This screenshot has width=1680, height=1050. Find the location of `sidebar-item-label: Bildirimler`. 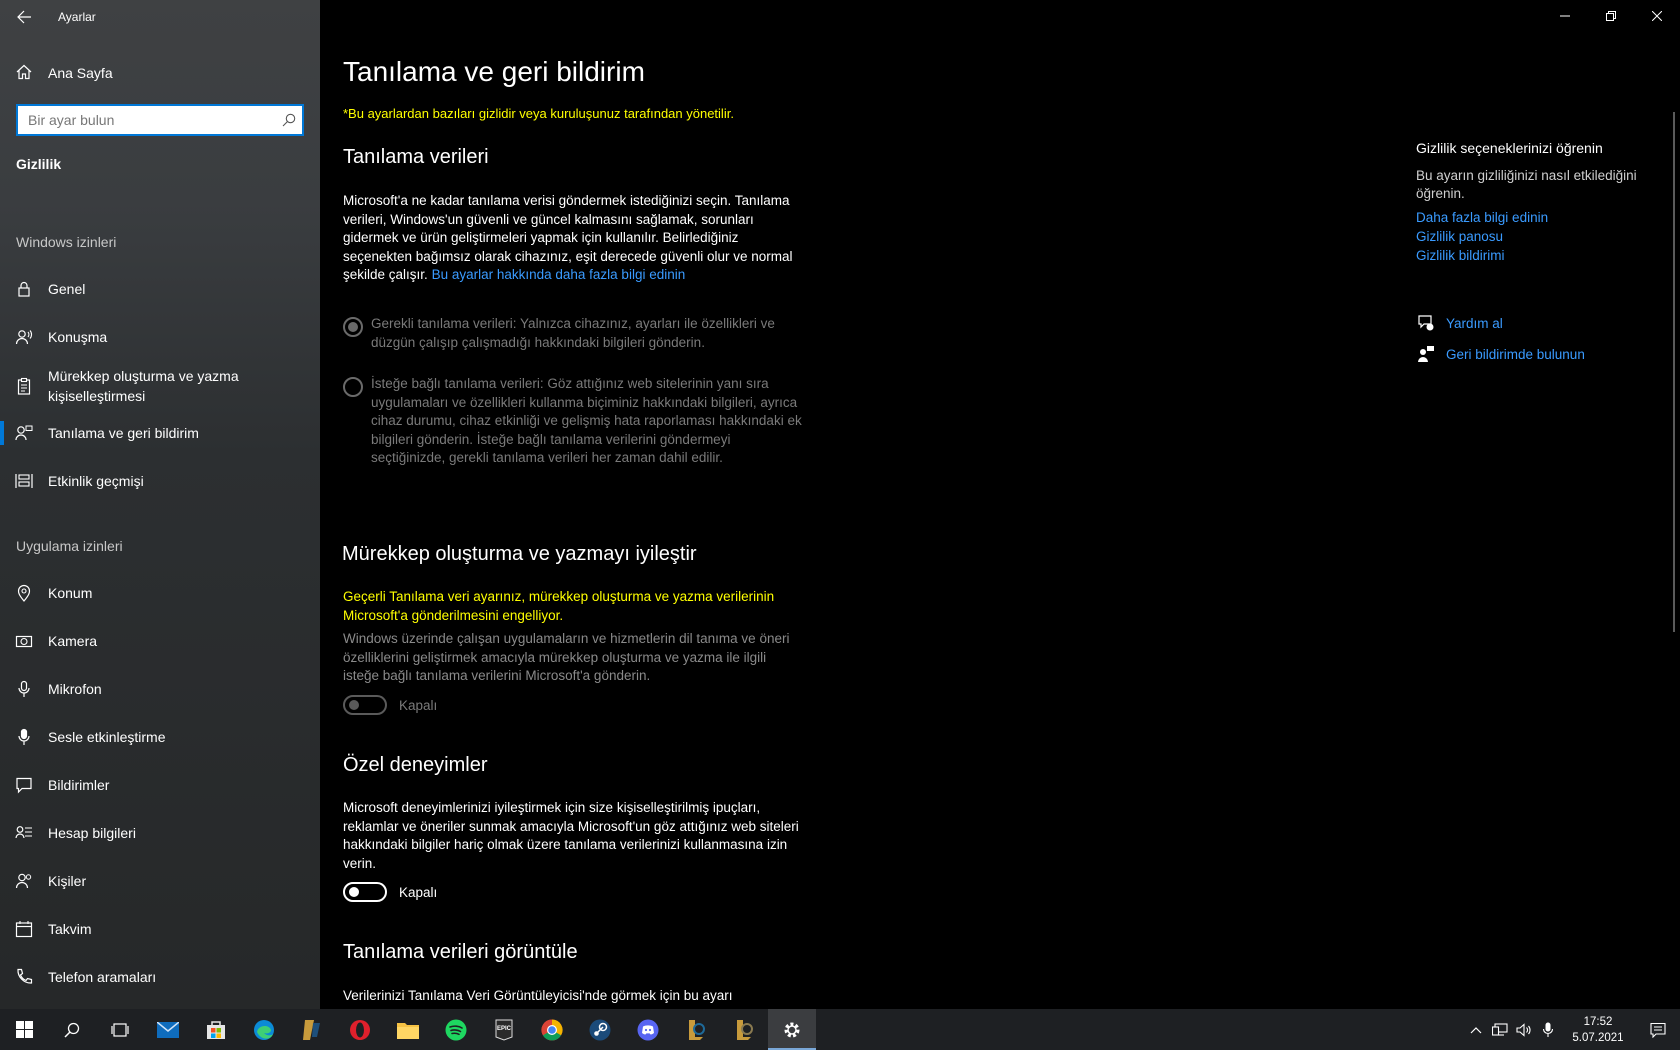

sidebar-item-label: Bildirimler is located at coordinates (79, 785).